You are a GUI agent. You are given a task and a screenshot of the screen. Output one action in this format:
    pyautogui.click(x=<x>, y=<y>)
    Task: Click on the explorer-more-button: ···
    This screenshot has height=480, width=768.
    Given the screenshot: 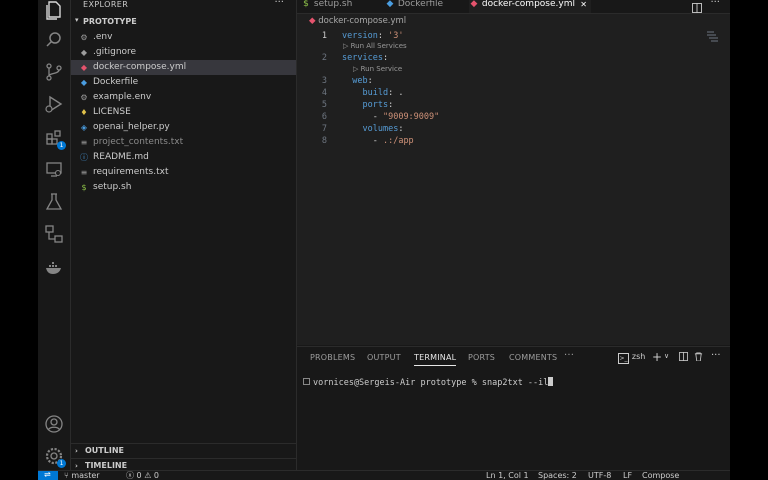 What is the action you would take?
    pyautogui.click(x=279, y=4)
    